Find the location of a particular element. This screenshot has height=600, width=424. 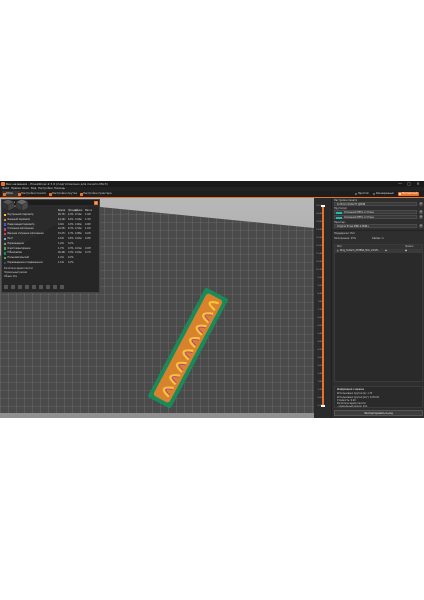

legend-row: Внутренний периметр 26.73с 4.0% 0.34м 1.02г is located at coordinates (50, 215).